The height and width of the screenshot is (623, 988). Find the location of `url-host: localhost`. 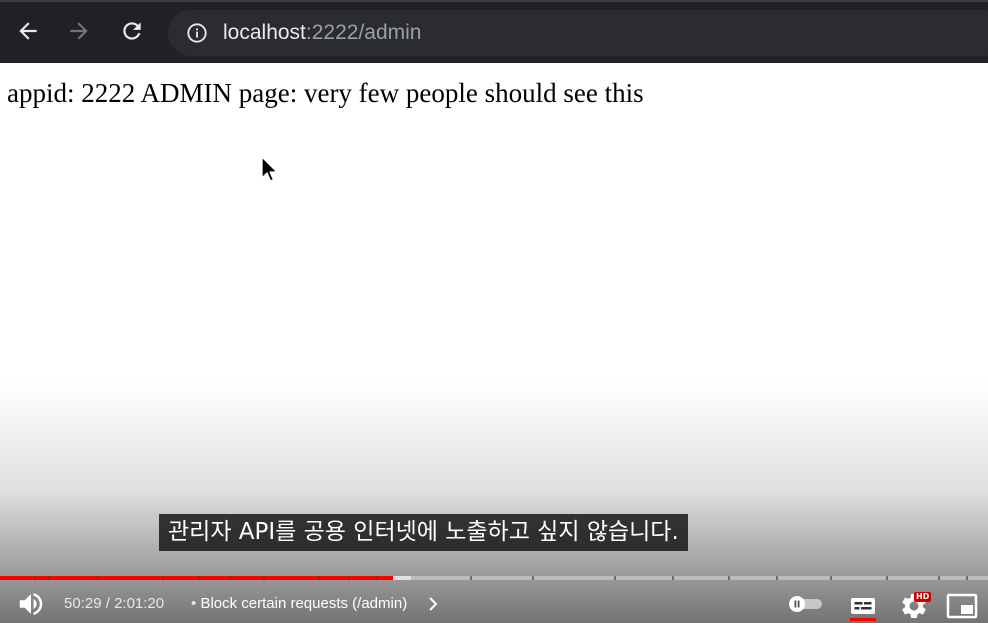

url-host: localhost is located at coordinates (264, 32).